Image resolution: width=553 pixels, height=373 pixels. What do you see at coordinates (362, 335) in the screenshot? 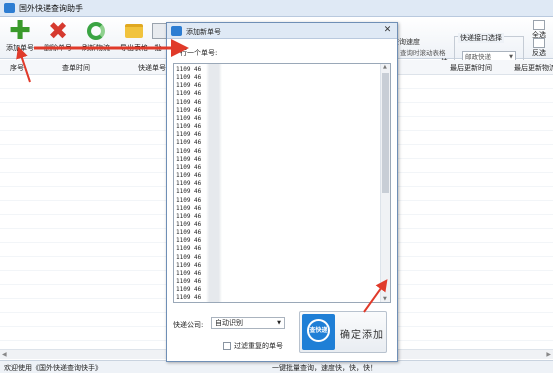
I see `confirm-add-label: 确定添加` at bounding box center [362, 335].